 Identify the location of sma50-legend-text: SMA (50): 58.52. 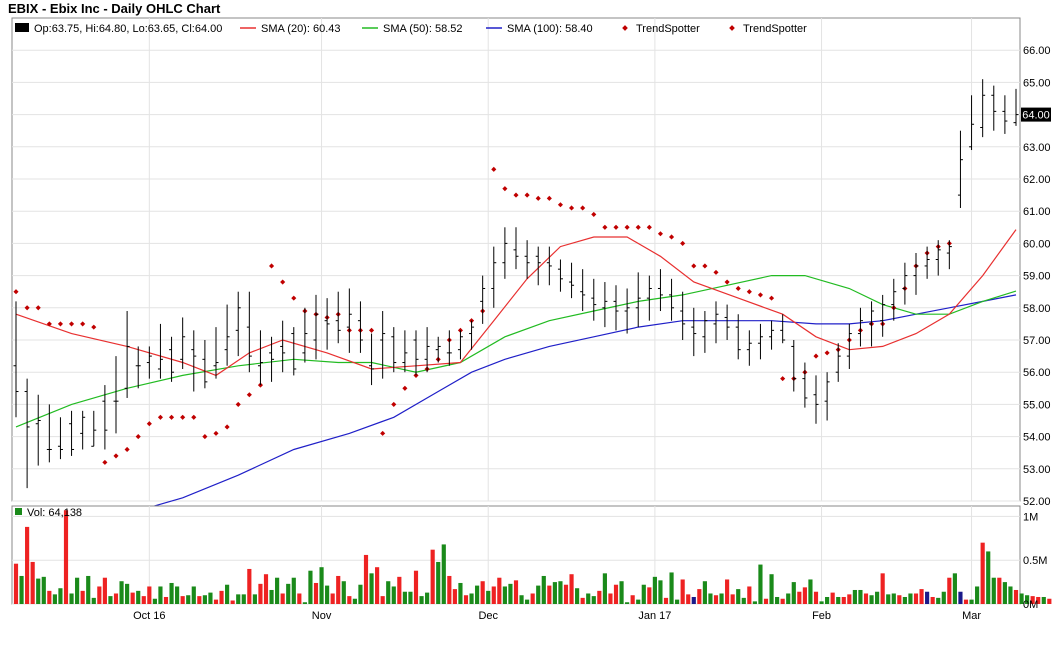
(423, 29).